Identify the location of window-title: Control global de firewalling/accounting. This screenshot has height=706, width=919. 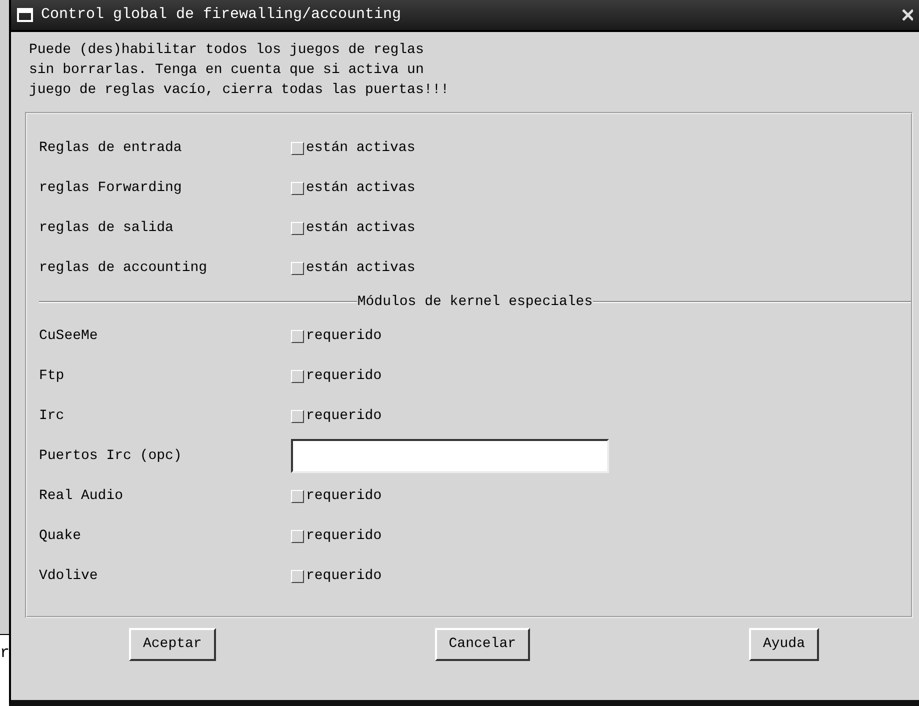
(221, 14).